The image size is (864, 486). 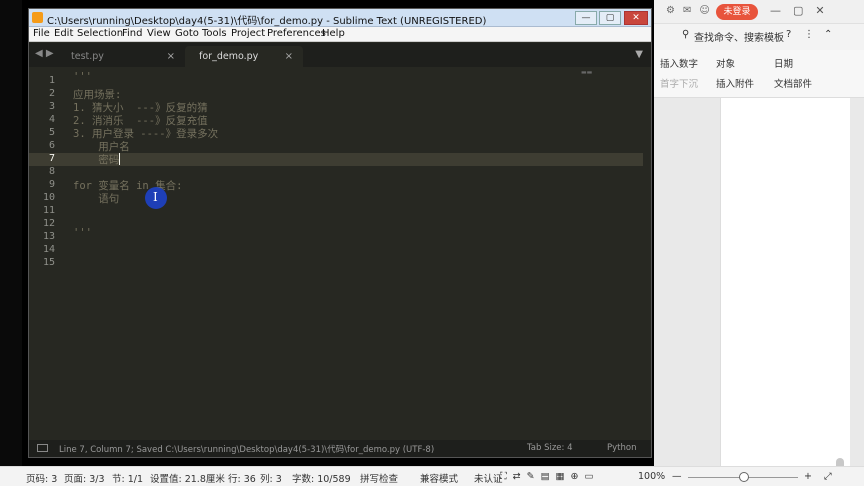 What do you see at coordinates (679, 83) in the screenshot?
I see `ribbon-first-indent: 首字下沉` at bounding box center [679, 83].